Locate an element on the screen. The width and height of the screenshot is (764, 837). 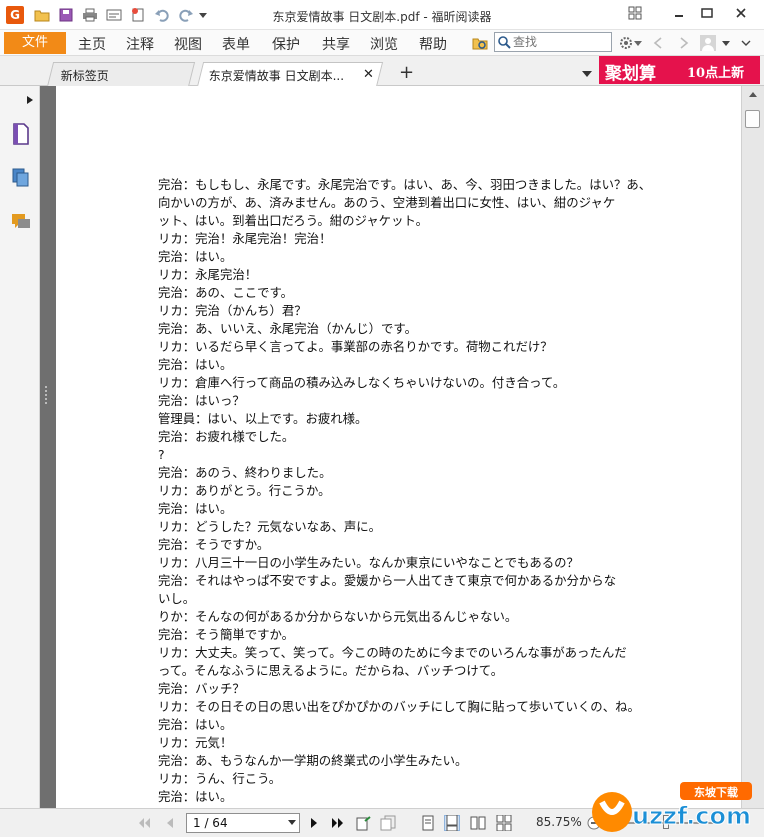
close-button is located at coordinates (741, 13).